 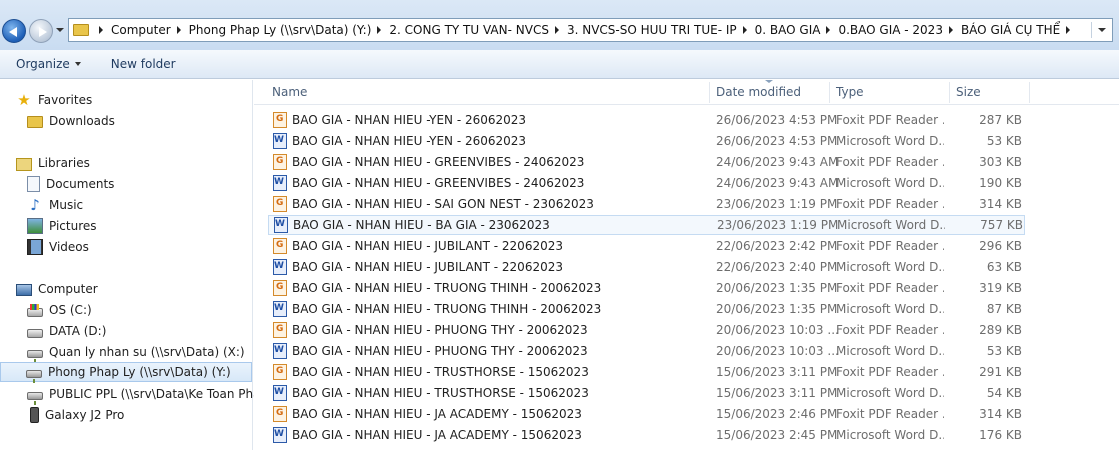 What do you see at coordinates (55, 205) in the screenshot?
I see `nav-music: ♪ Music` at bounding box center [55, 205].